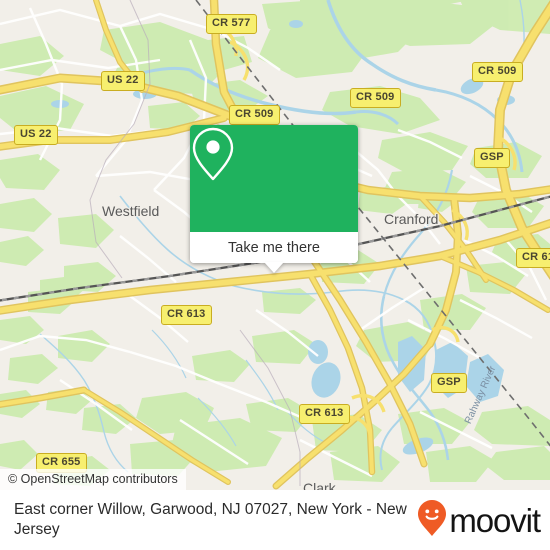  I want to click on map-attribution: © OpenStreetMap contributors, so click(93, 479).